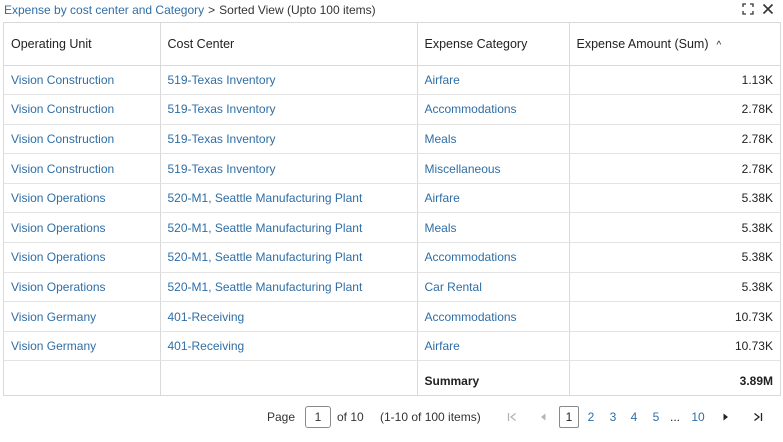 The width and height of the screenshot is (783, 442). Describe the element at coordinates (430, 417) in the screenshot. I see `item-range-label: (1-10 of 100 items)` at that location.